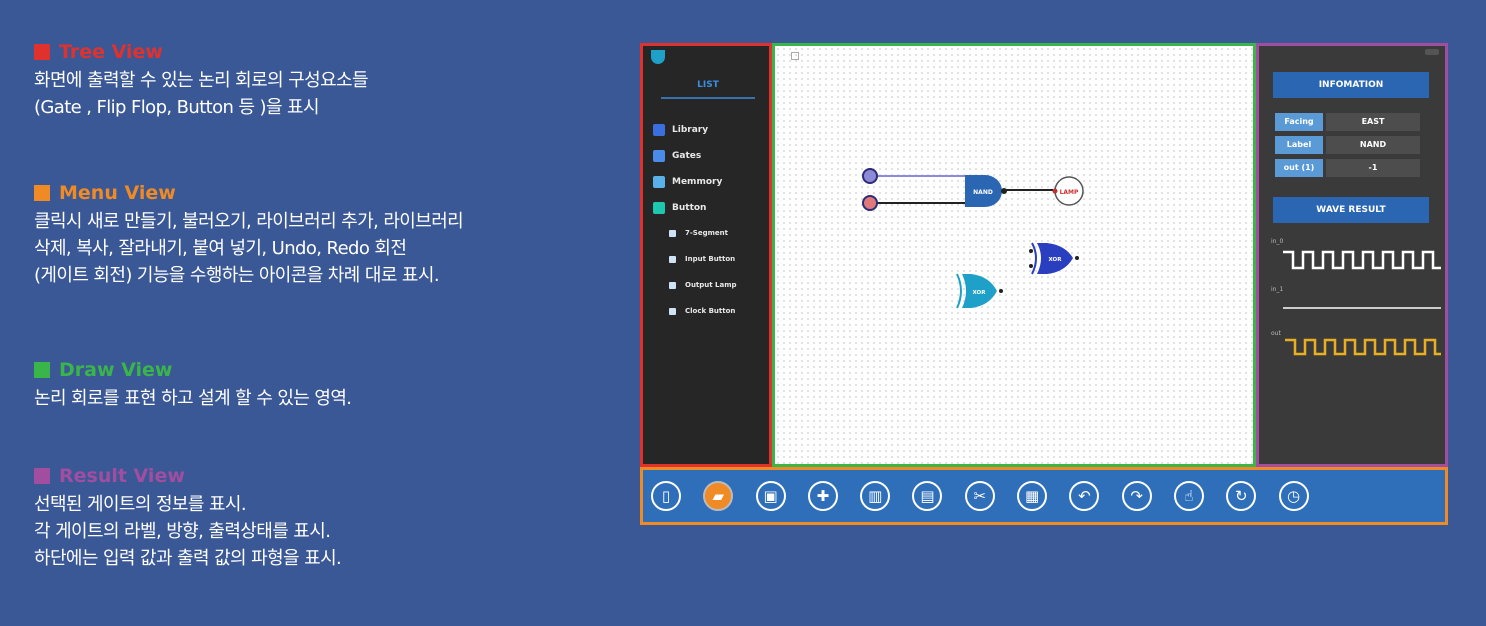 The image size is (1486, 626). I want to click on toolbar-icons: ▯ ▰ ▣ ✚ ▥ ▤ ✂ ▦ ↶ ↷ ☝ ↻ ◷, so click(991, 496).